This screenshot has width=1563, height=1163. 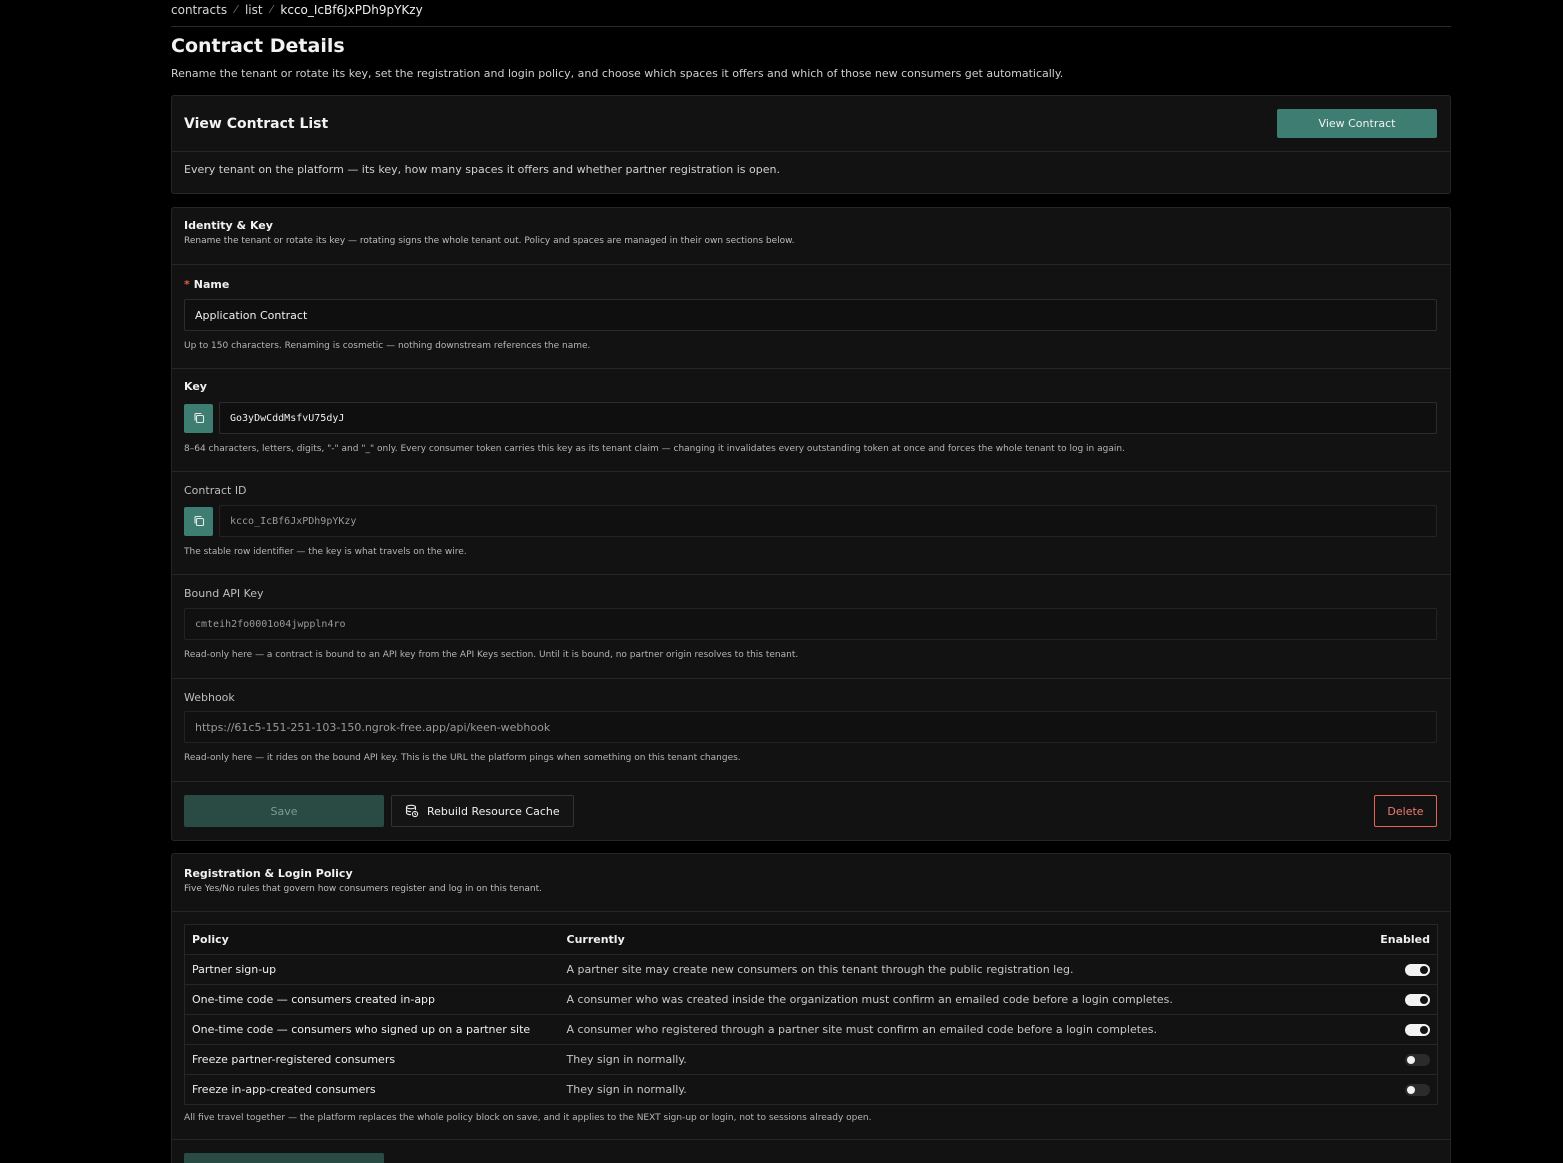 I want to click on key-input: Go3yDwCddMsfvU75dyJ, so click(x=828, y=418).